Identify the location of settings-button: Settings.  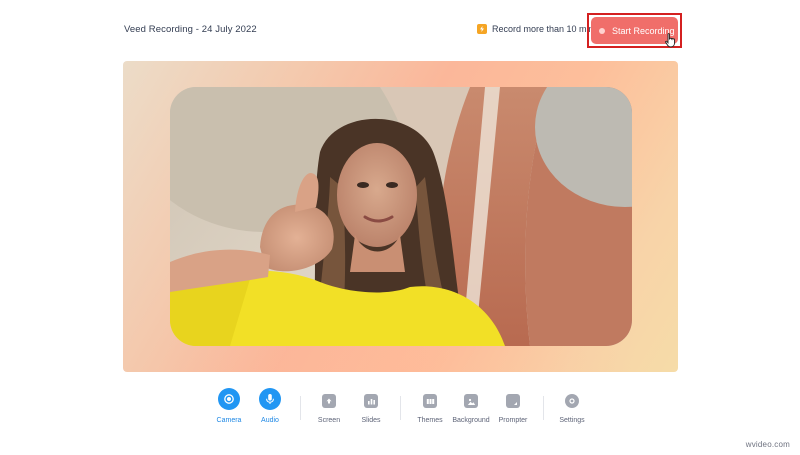
(572, 406).